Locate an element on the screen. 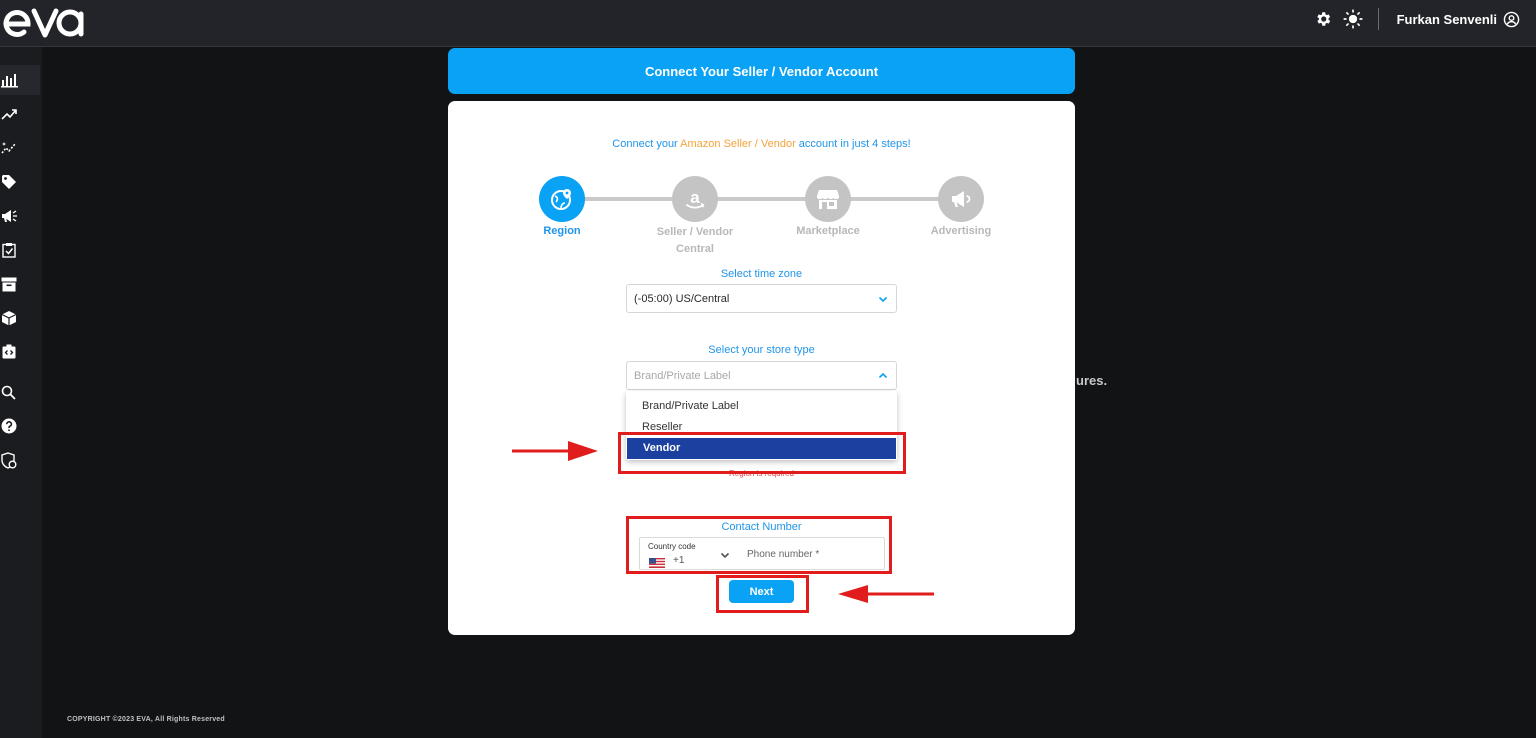 The height and width of the screenshot is (738, 1536). timezone-value: (-05:00) US/Central is located at coordinates (682, 298).